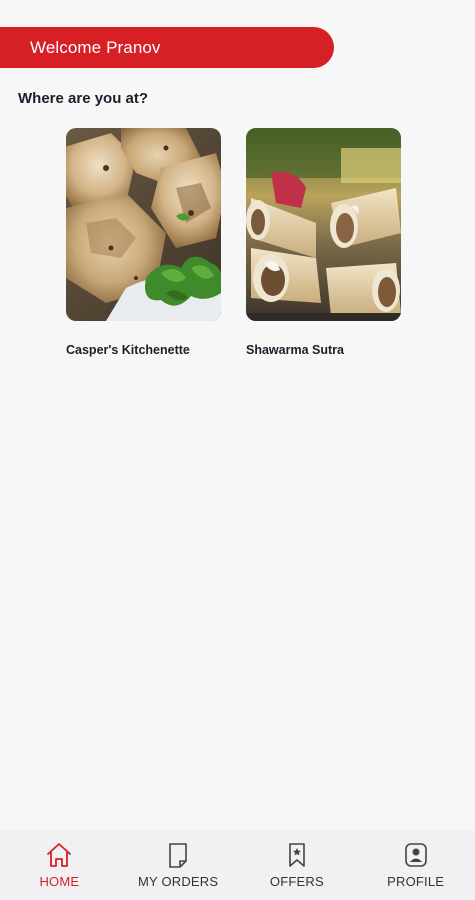 Image resolution: width=475 pixels, height=900 pixels. I want to click on grilled-chicken-image, so click(143, 224).